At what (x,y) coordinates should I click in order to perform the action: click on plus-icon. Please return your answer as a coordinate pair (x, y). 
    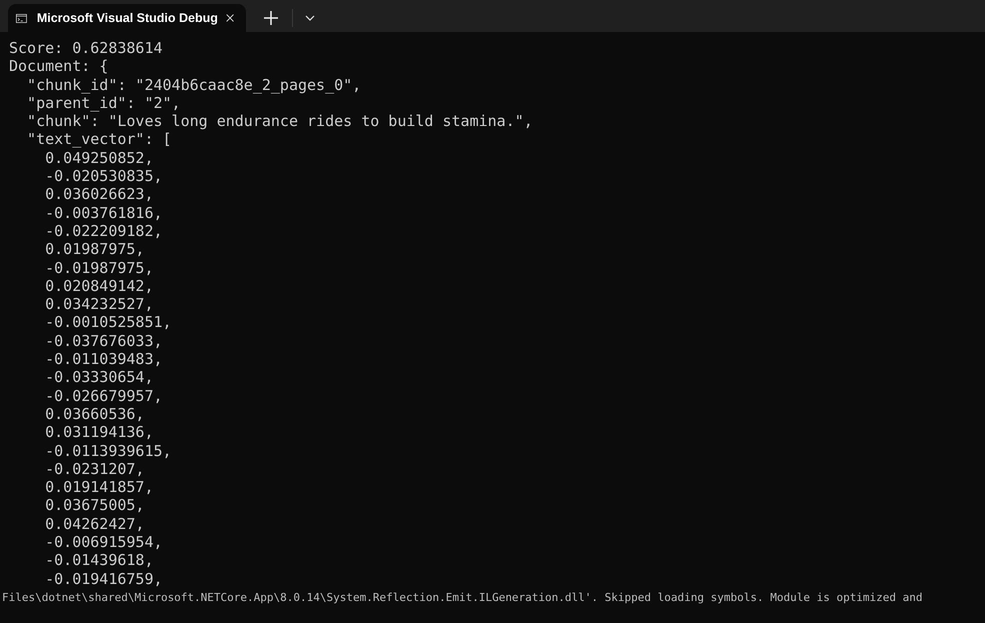
    Looking at the image, I should click on (271, 18).